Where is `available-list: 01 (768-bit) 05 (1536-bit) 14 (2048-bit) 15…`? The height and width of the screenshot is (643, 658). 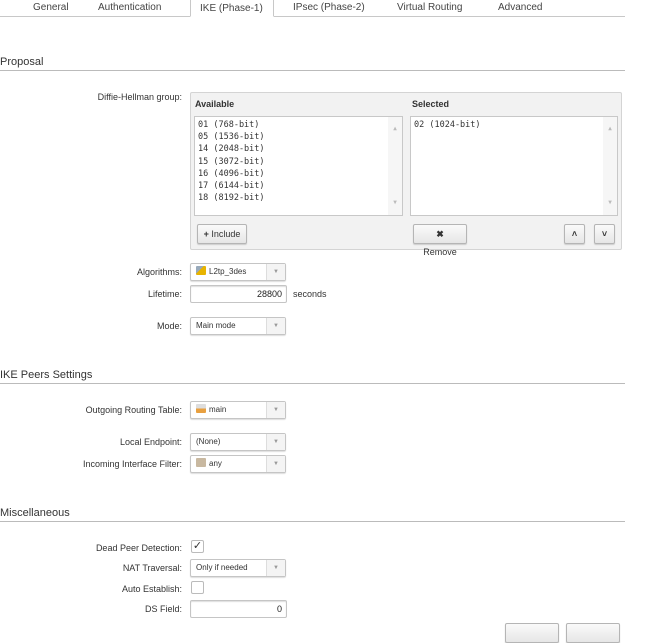 available-list: 01 (768-bit) 05 (1536-bit) 14 (2048-bit) 15… is located at coordinates (298, 166).